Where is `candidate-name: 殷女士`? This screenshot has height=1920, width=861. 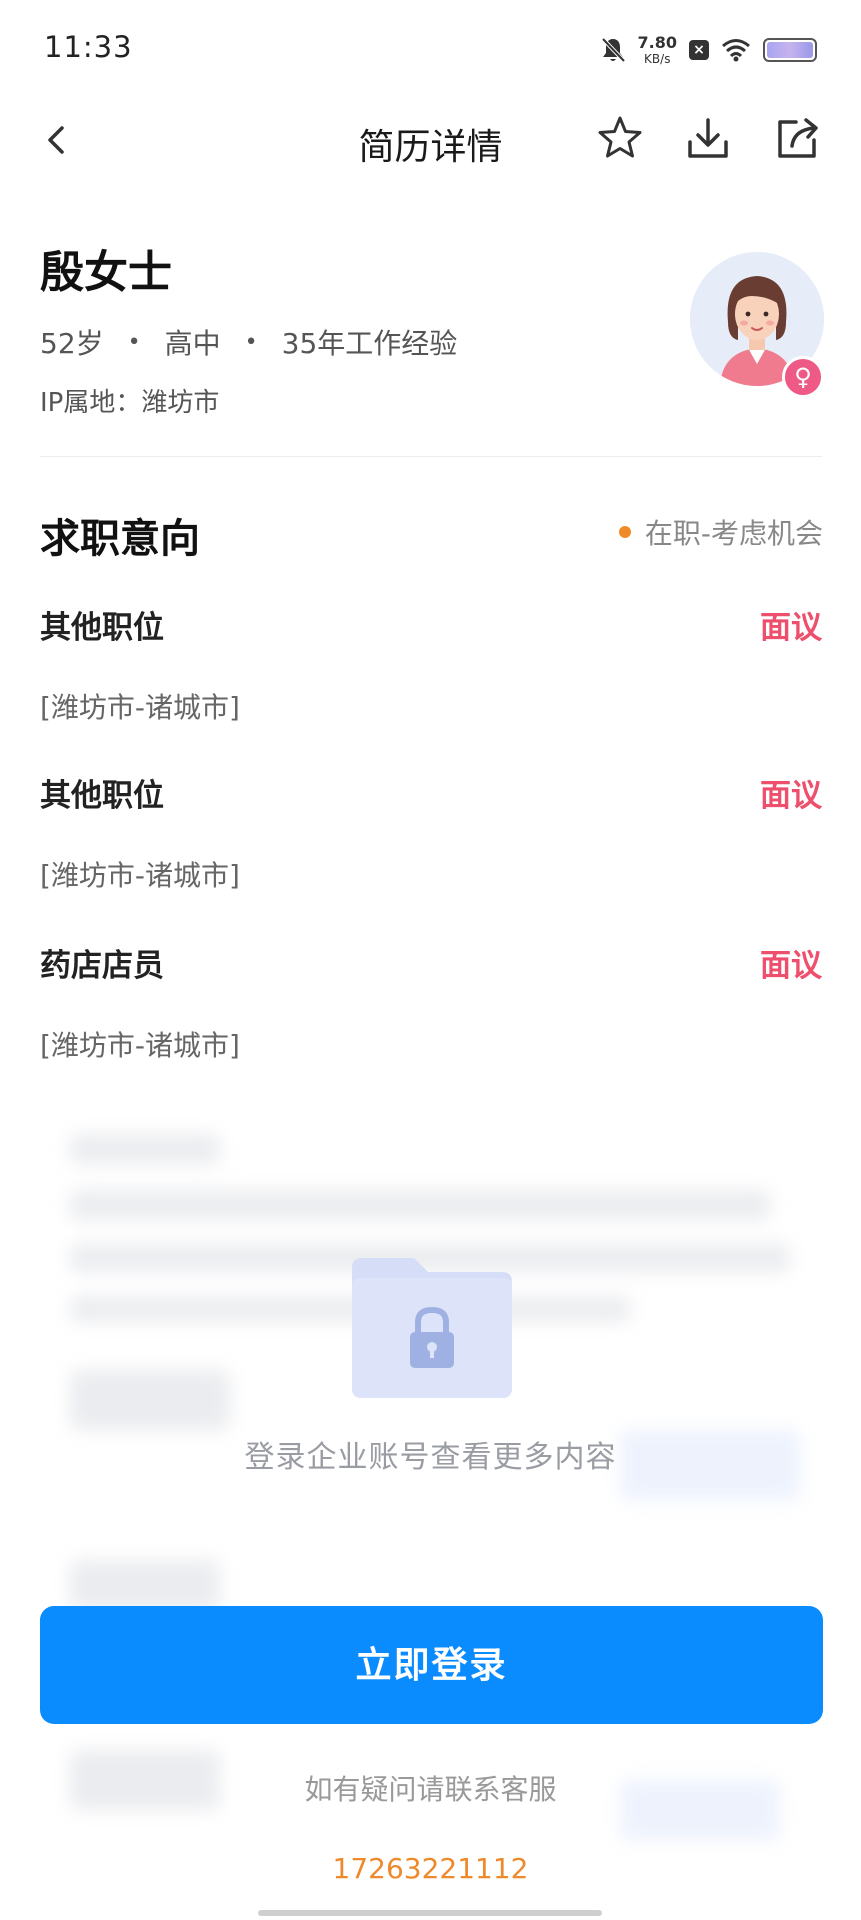
candidate-name: 殷女士 is located at coordinates (106, 272).